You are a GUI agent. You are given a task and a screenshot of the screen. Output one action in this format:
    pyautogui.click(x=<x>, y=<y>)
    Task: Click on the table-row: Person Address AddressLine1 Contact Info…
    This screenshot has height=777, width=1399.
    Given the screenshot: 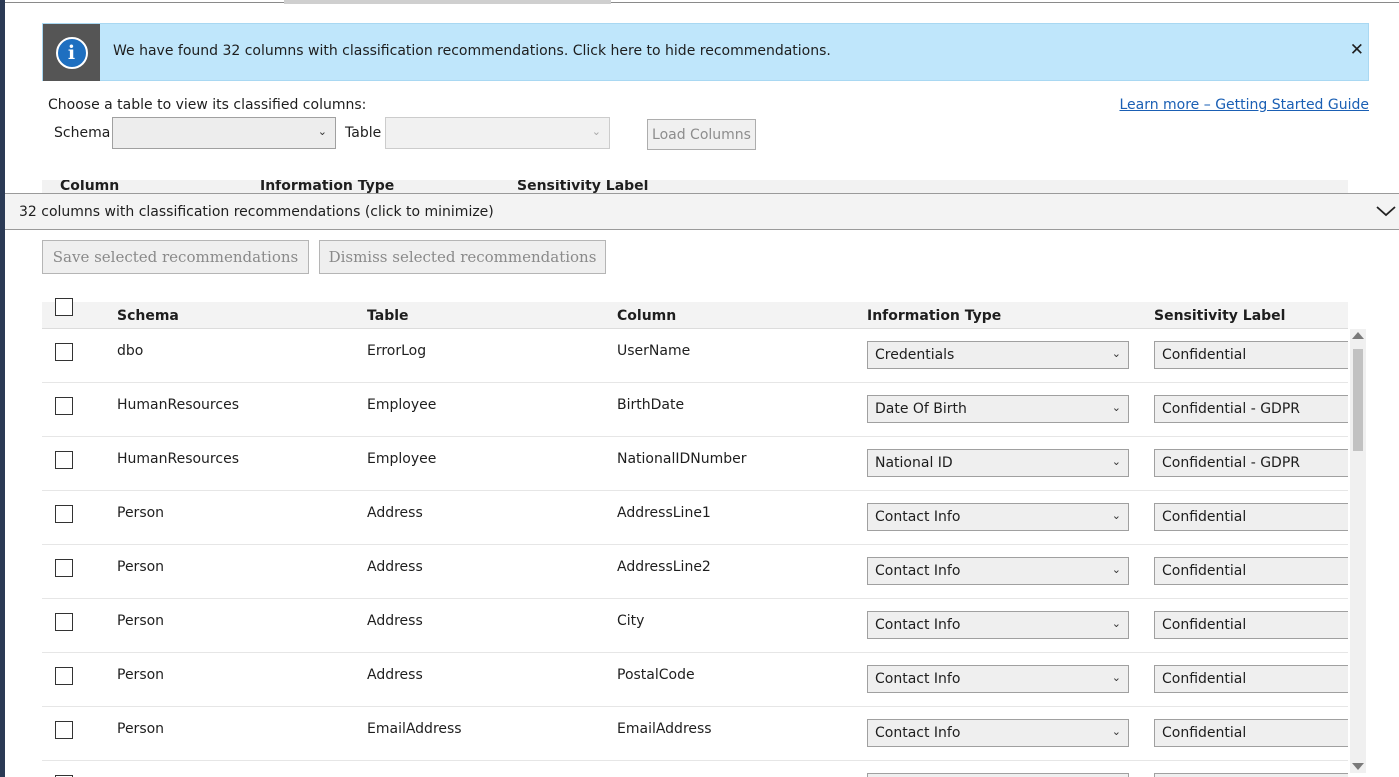 What is the action you would take?
    pyautogui.click(x=695, y=518)
    